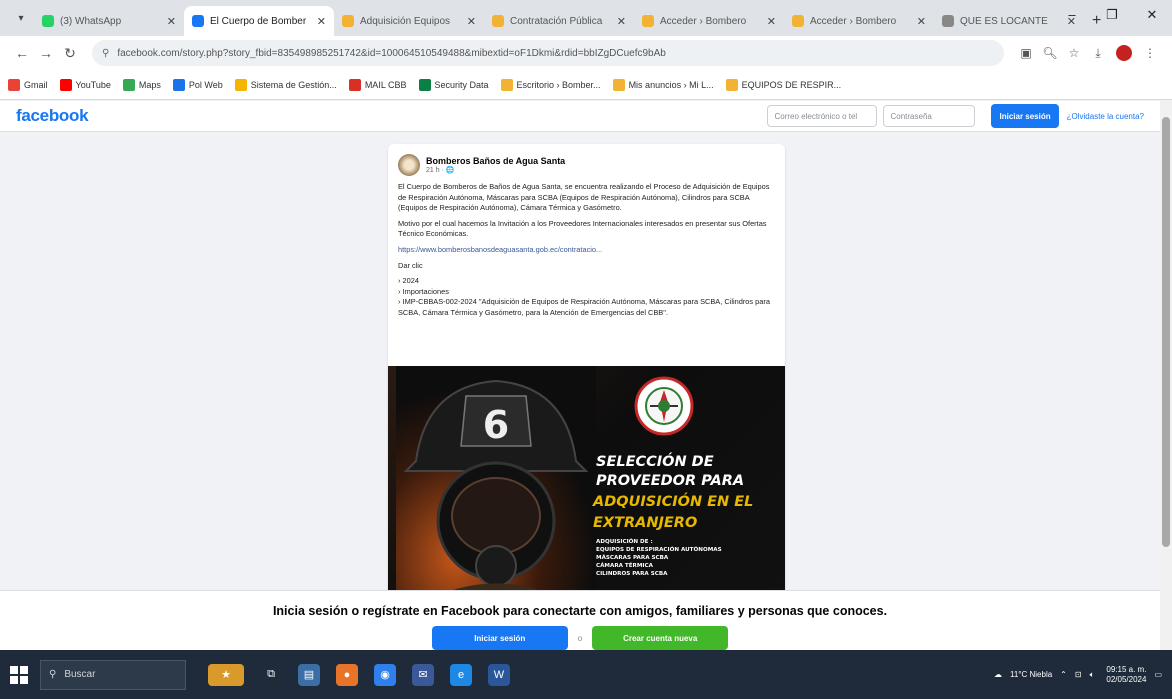 The image size is (1172, 699). Describe the element at coordinates (998, 674) in the screenshot. I see `weather-icon: ☁` at that location.